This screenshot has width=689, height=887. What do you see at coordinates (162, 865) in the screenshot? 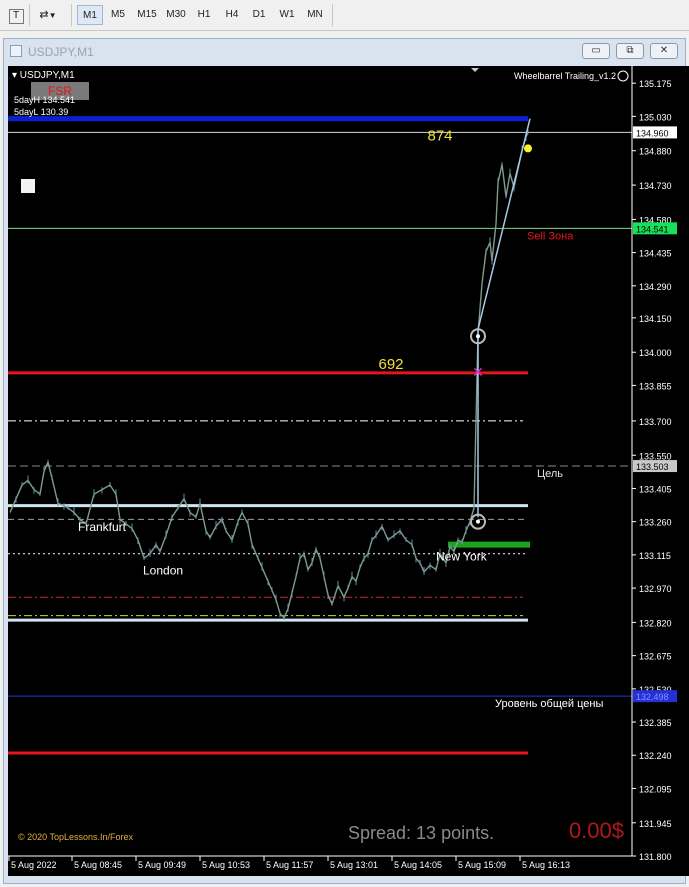
I see `x-axis-tick-label: 5 Aug 09:49` at bounding box center [162, 865].